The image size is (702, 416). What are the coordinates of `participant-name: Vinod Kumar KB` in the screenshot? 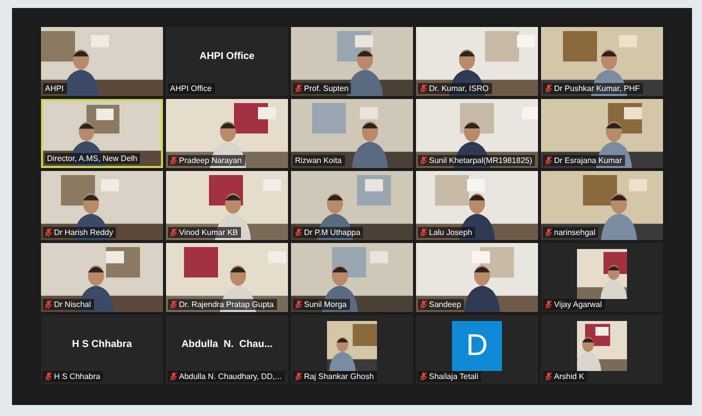 It's located at (208, 232).